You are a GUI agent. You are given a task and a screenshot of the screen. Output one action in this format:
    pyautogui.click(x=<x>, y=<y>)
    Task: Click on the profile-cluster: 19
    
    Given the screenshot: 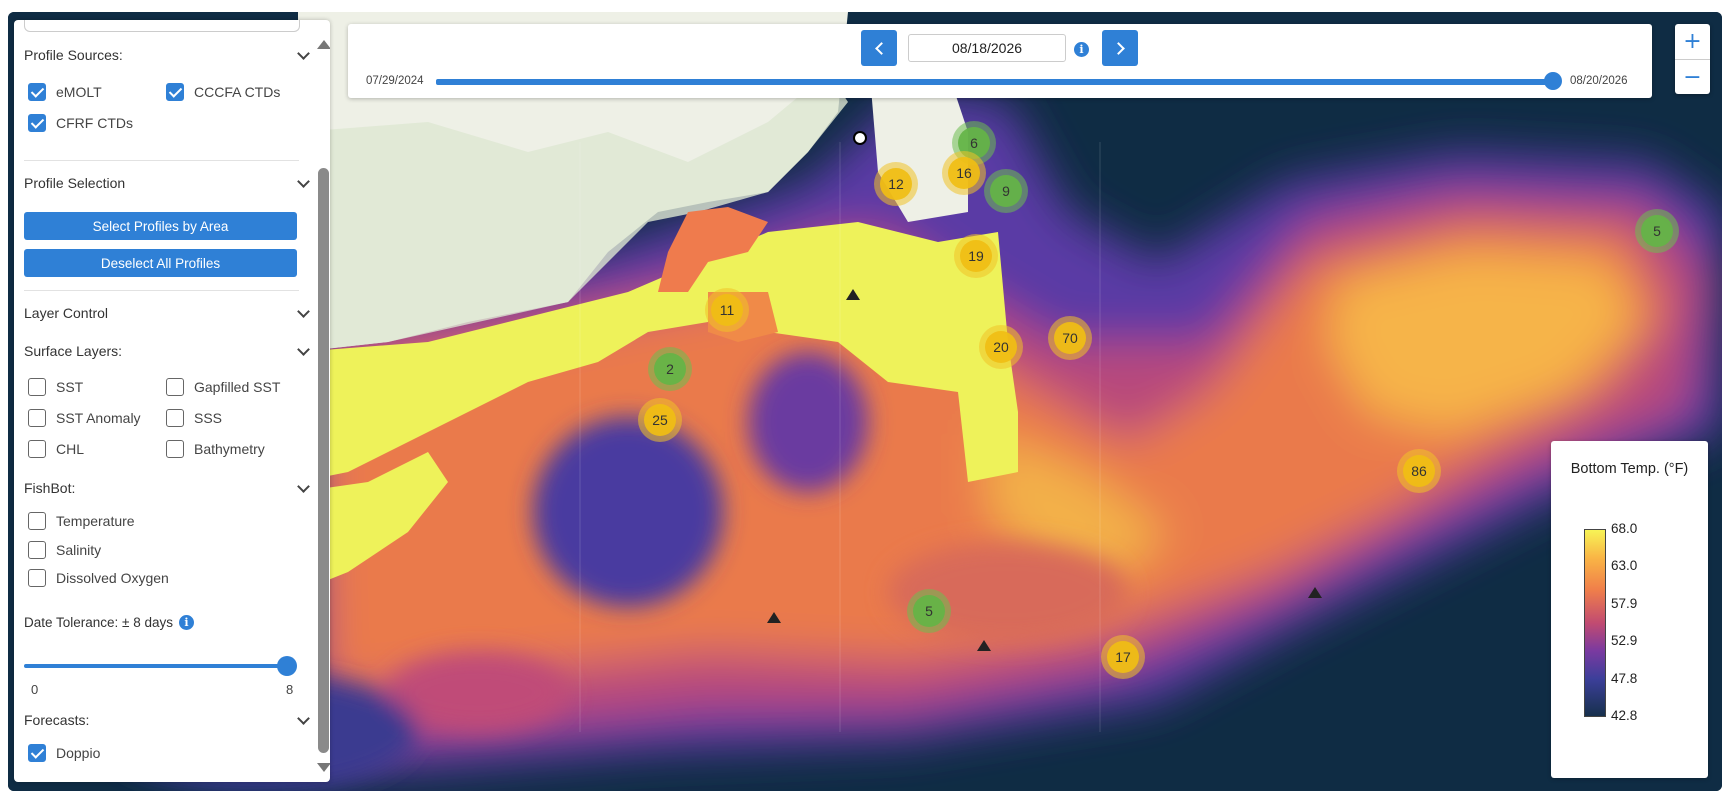 What is the action you would take?
    pyautogui.click(x=976, y=256)
    